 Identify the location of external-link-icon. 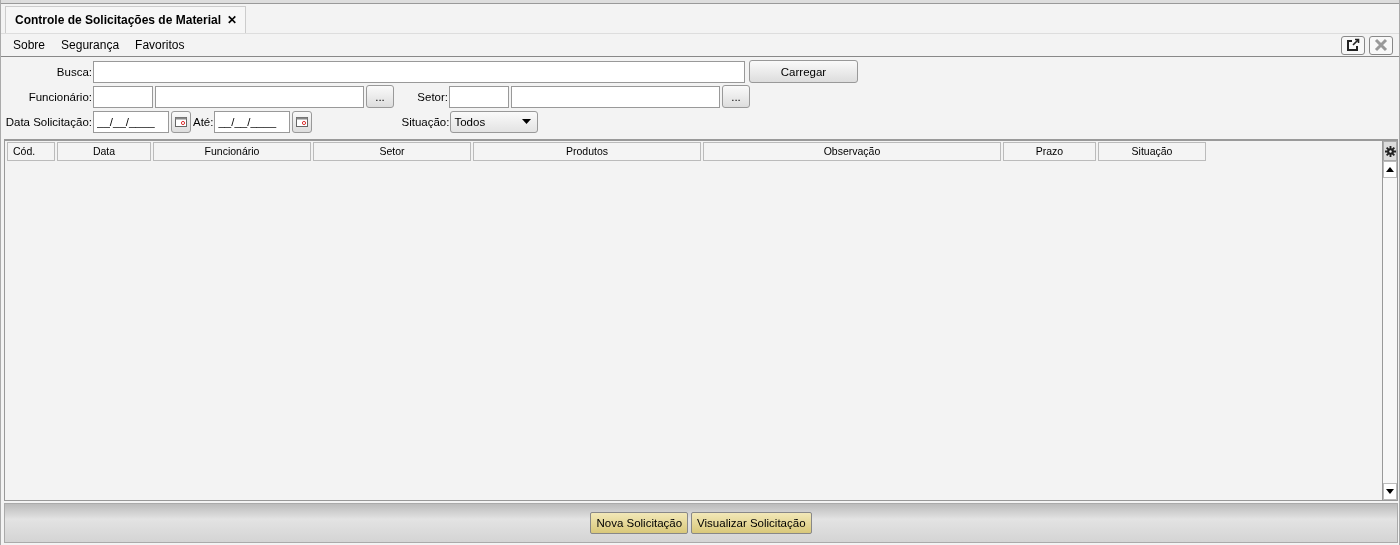
(1353, 45).